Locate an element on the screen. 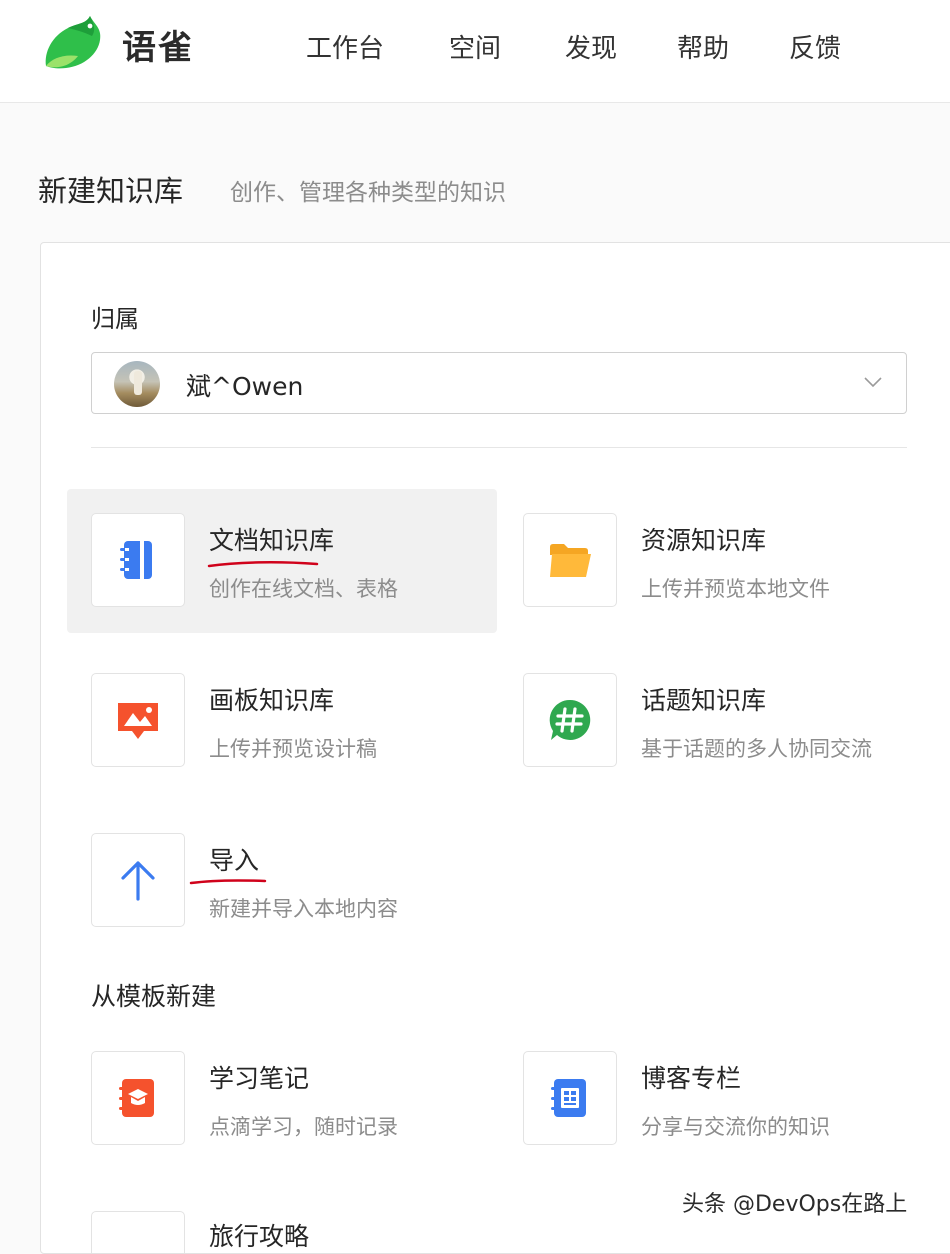 This screenshot has width=950, height=1254. nav-feedback: 反馈 is located at coordinates (815, 46).